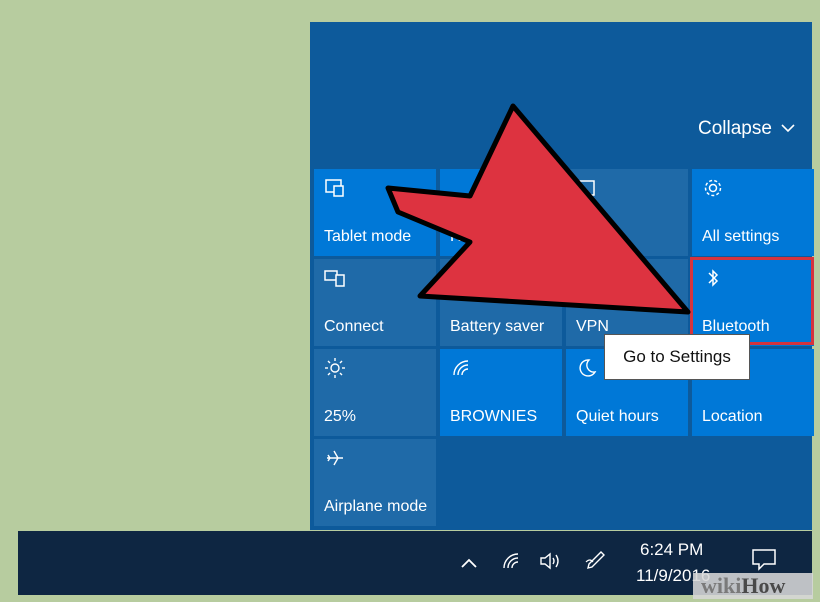  I want to click on tile-label: 25%, so click(340, 416).